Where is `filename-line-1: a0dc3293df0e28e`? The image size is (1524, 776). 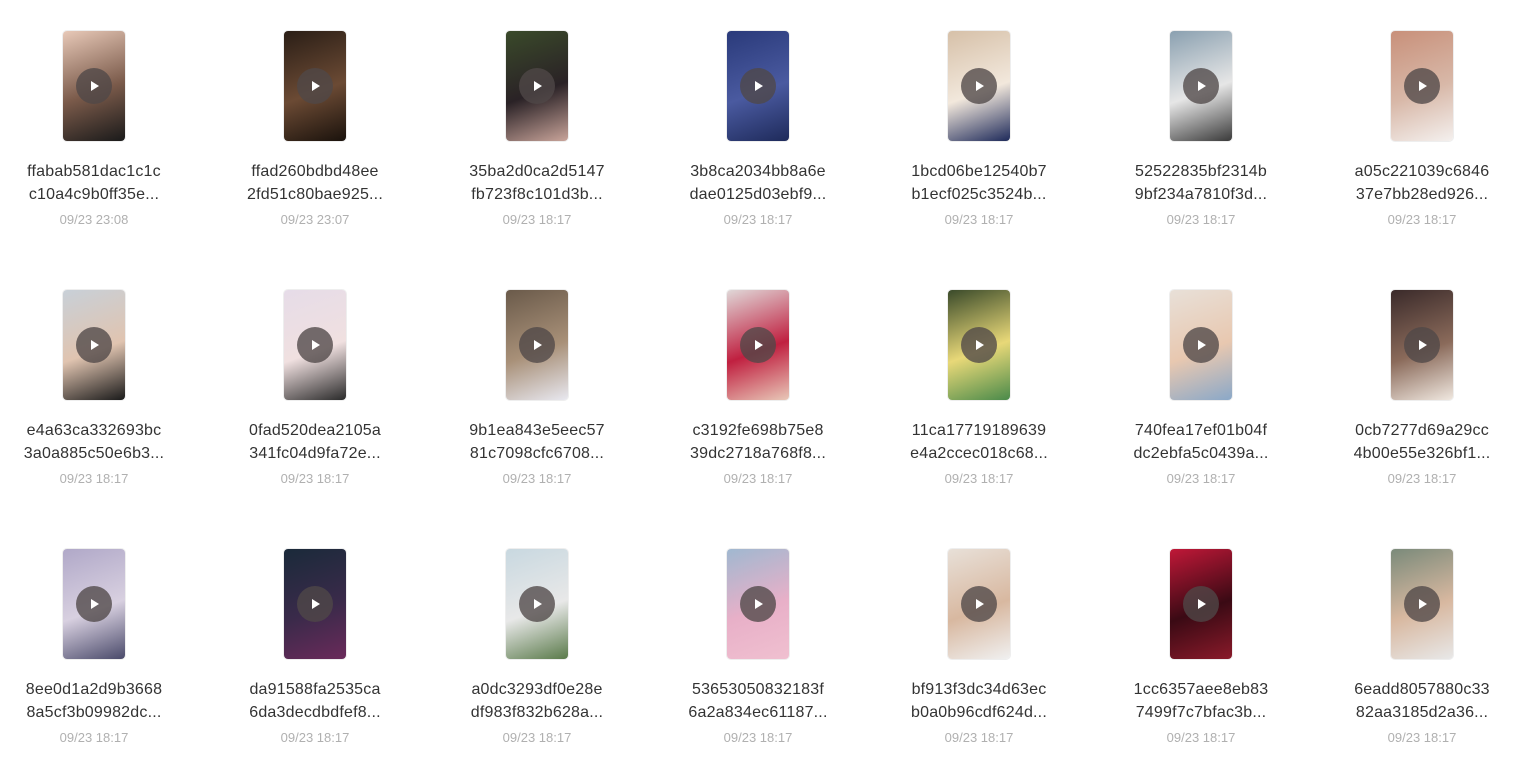 filename-line-1: a0dc3293df0e28e is located at coordinates (537, 689).